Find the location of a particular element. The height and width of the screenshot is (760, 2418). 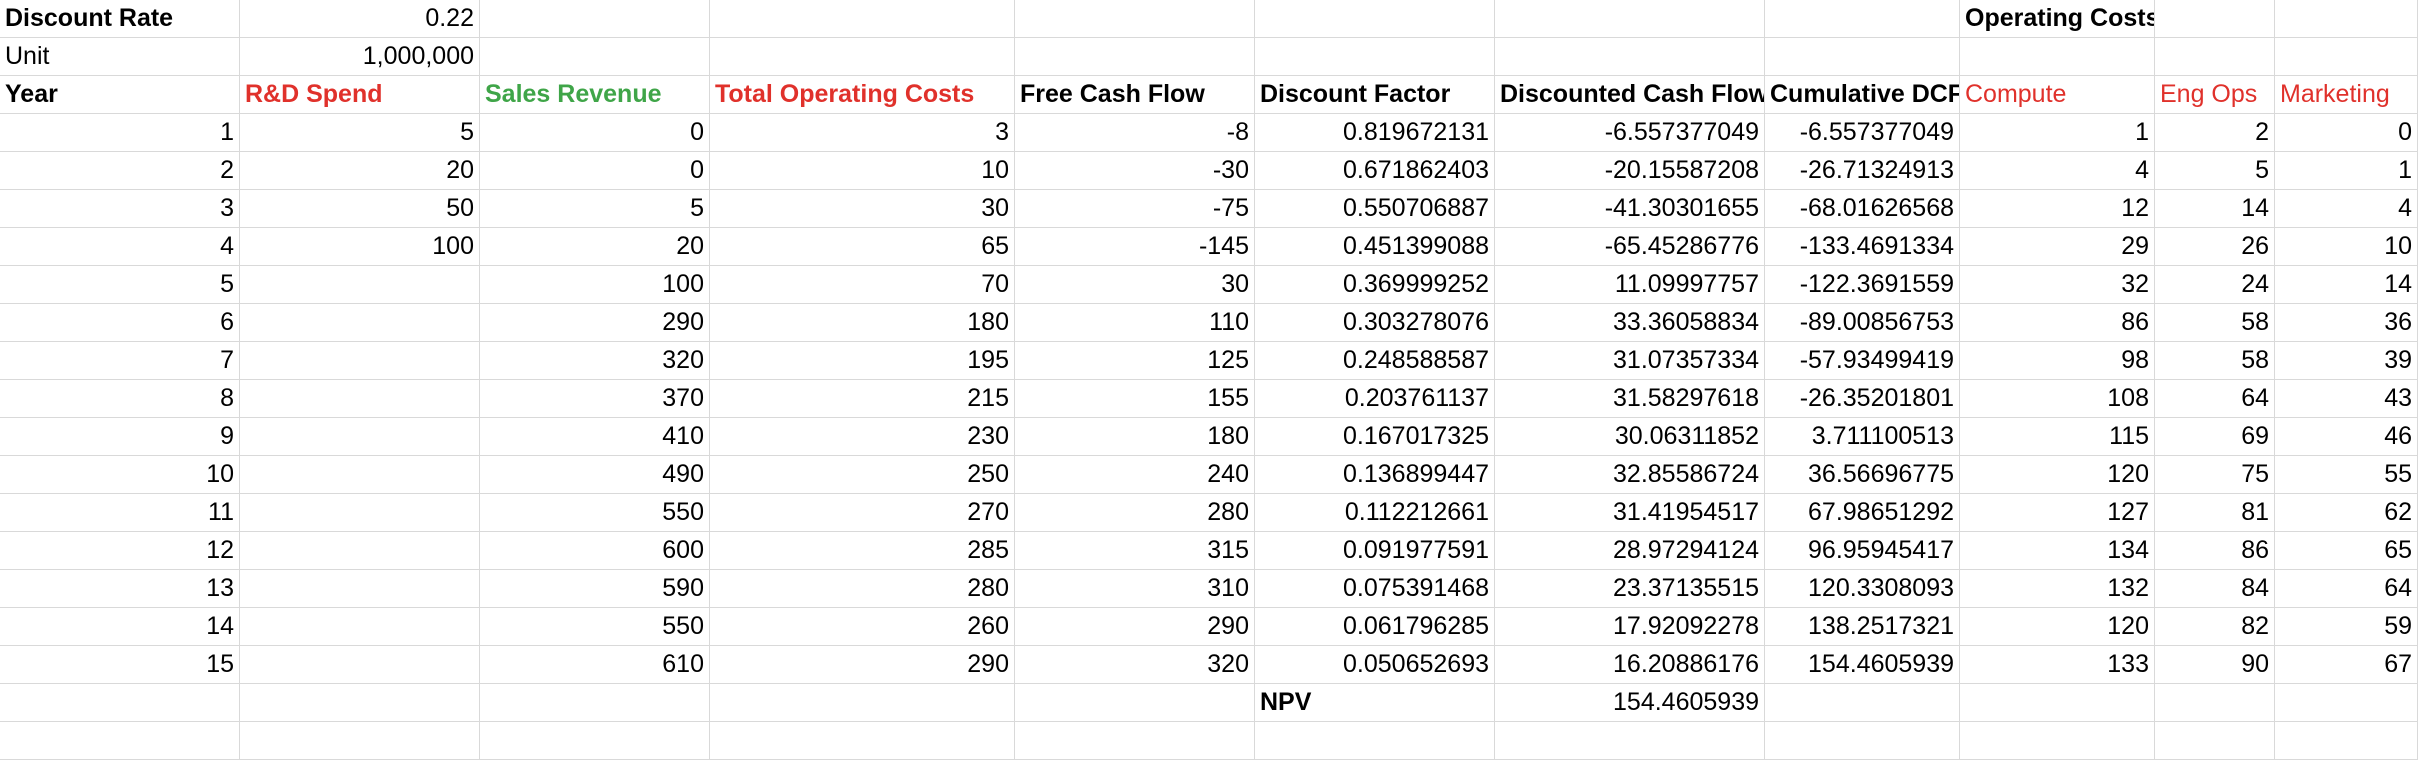

marketing-cell: 39 is located at coordinates (2346, 360).